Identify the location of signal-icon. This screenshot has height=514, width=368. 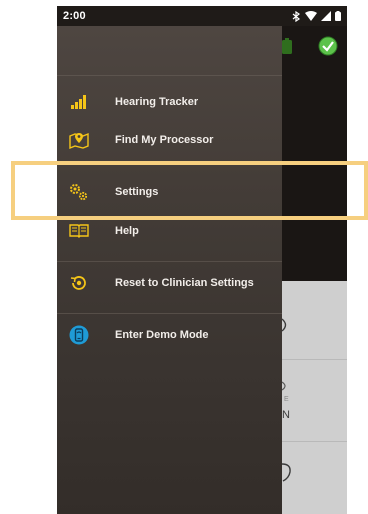
(326, 16).